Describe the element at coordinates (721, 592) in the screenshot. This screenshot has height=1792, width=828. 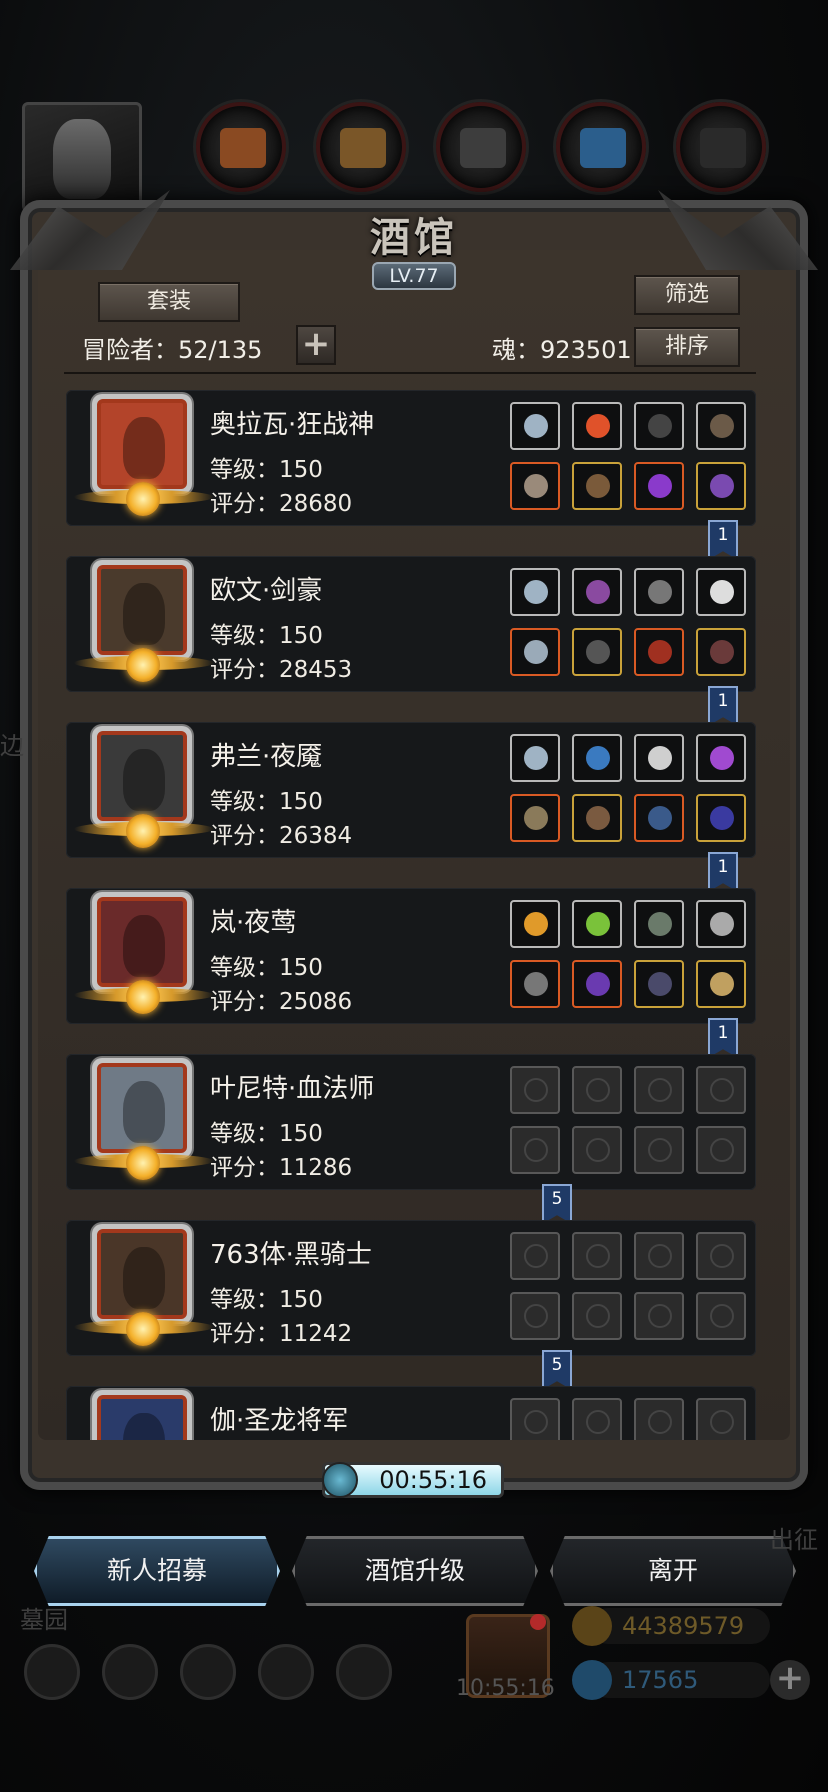
I see `equipment-skull-icon` at that location.